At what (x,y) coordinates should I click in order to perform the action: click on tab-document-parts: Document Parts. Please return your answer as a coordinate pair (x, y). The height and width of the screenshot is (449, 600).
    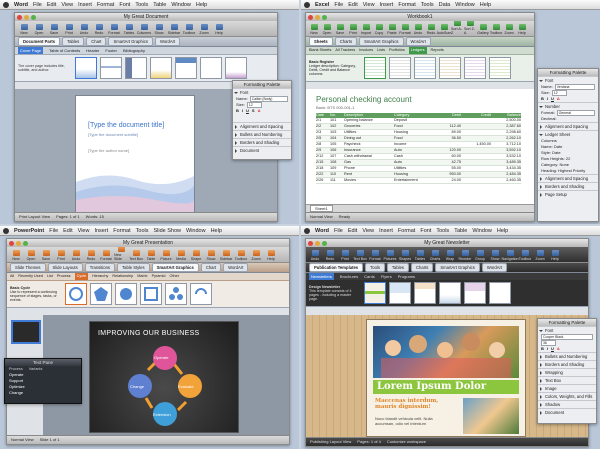
    Looking at the image, I should click on (39, 41).